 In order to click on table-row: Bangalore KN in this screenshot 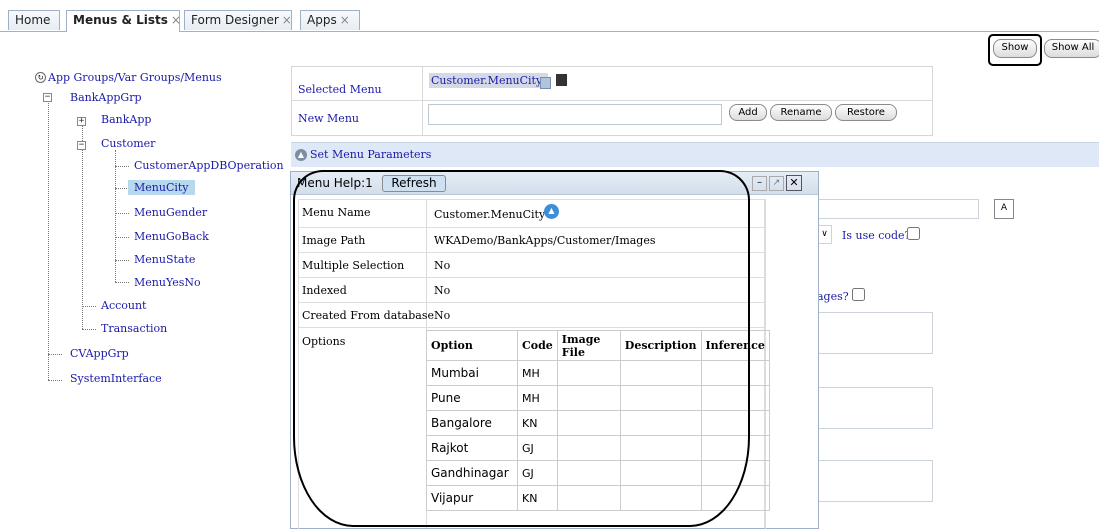, I will do `click(598, 423)`.